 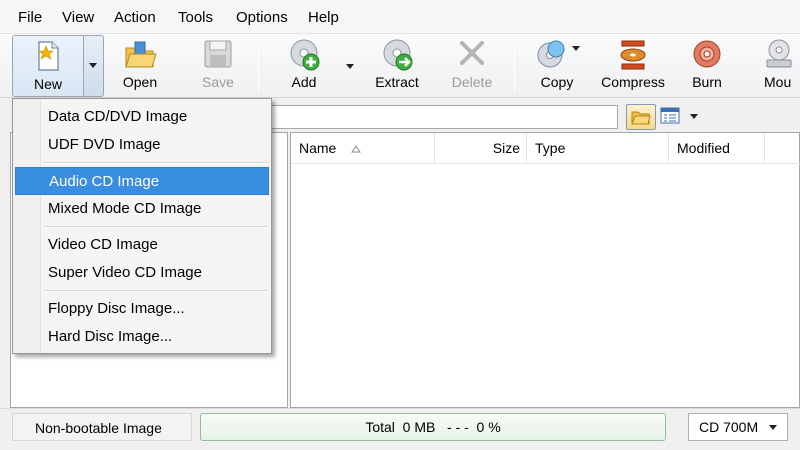 What do you see at coordinates (472, 53) in the screenshot?
I see `delete-x-icon` at bounding box center [472, 53].